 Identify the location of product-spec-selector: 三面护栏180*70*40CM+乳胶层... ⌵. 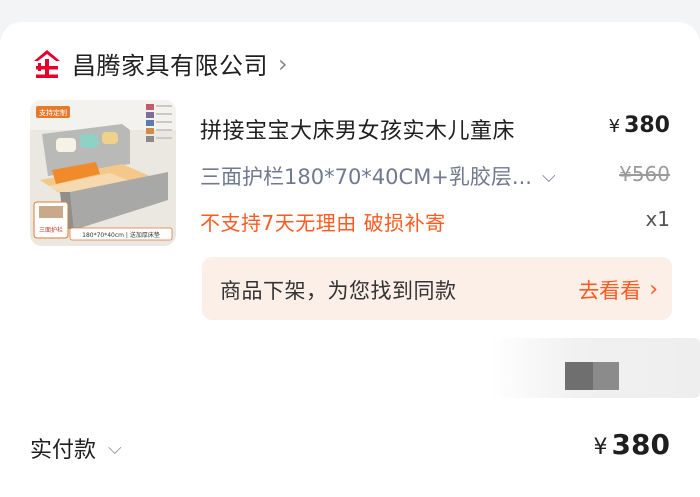
(378, 176).